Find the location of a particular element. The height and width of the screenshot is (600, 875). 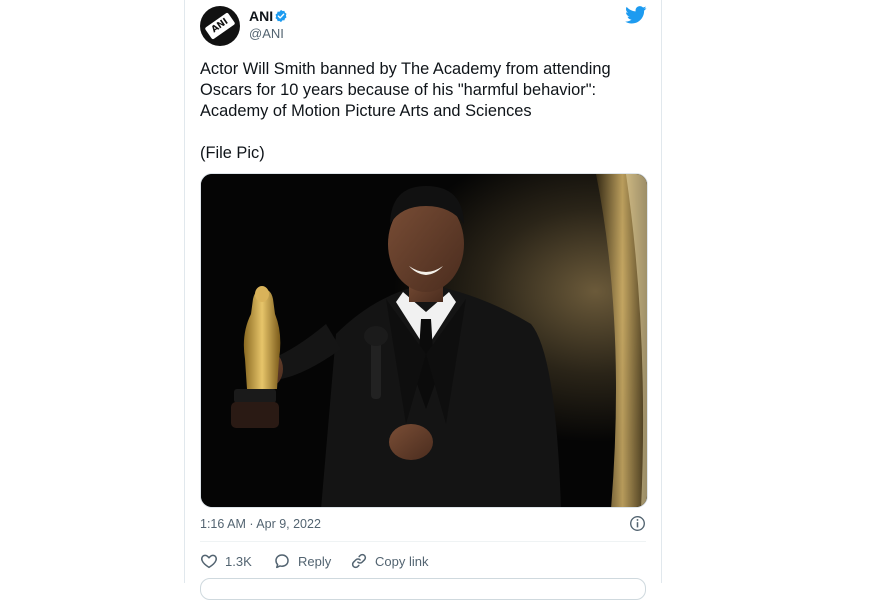

like-count: 1.3K is located at coordinates (238, 561).